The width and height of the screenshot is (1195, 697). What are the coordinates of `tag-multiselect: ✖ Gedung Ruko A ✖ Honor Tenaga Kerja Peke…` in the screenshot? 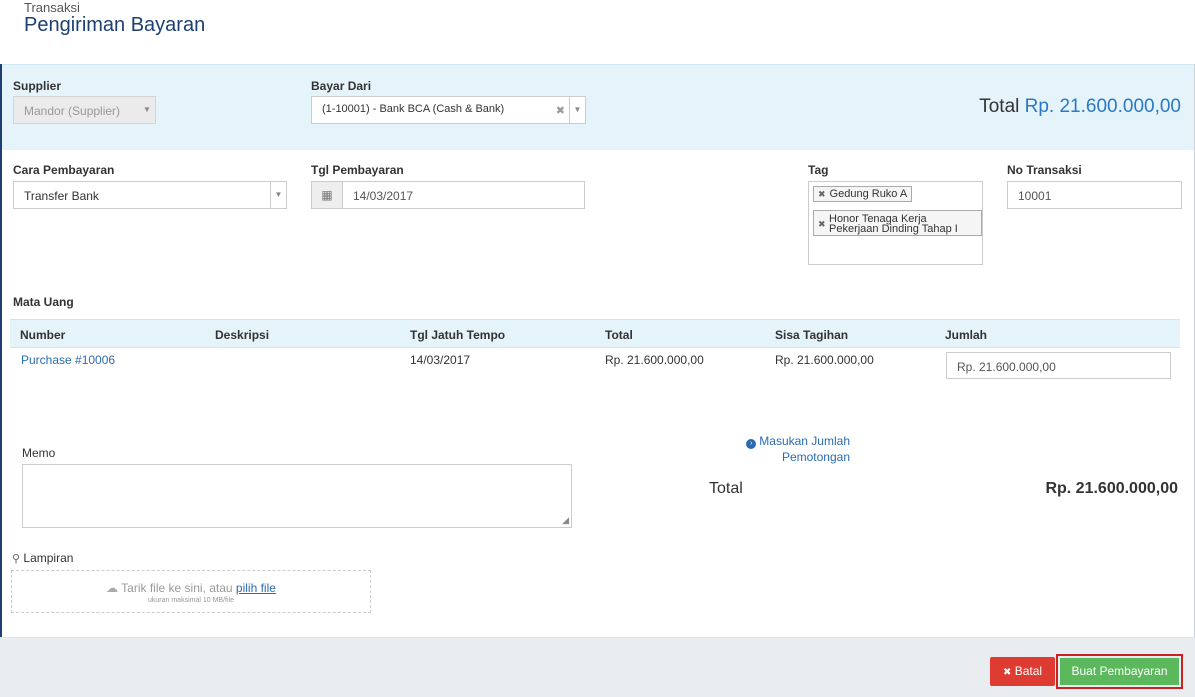 It's located at (895, 223).